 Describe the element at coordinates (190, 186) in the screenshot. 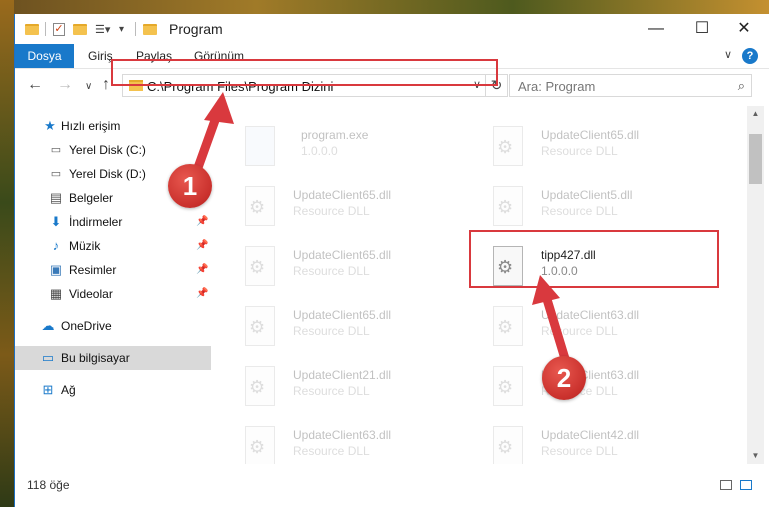

I see `callout-step-1: 1` at that location.